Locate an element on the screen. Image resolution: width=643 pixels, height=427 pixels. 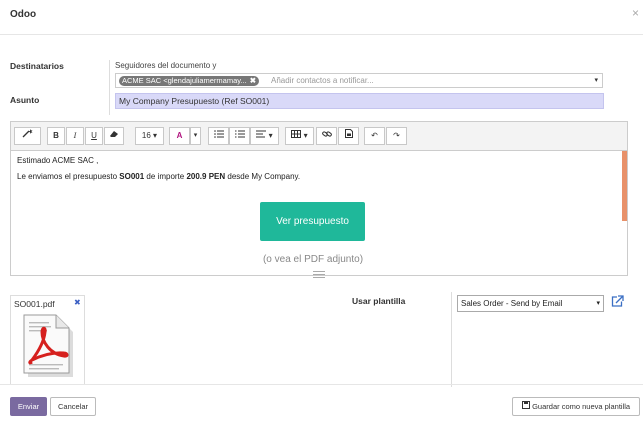
image-icon is located at coordinates (348, 136).